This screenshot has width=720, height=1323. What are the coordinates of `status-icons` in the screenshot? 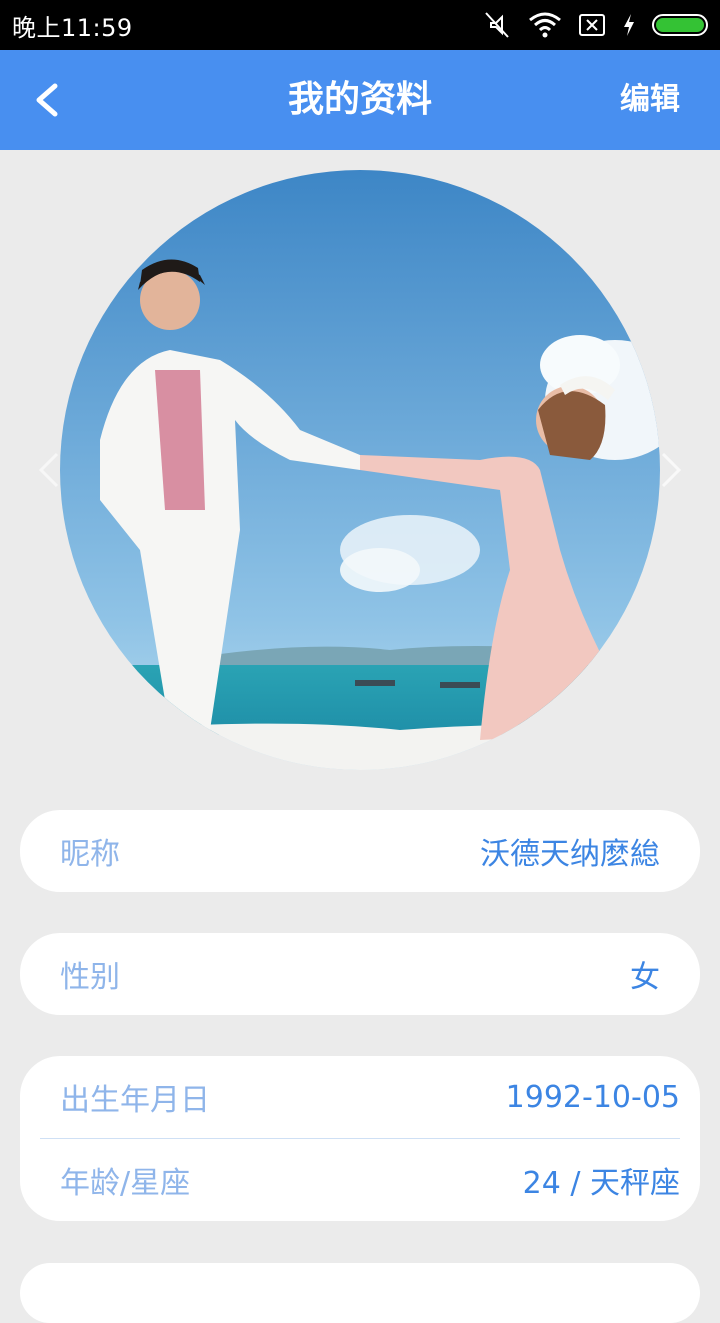 It's located at (595, 25).